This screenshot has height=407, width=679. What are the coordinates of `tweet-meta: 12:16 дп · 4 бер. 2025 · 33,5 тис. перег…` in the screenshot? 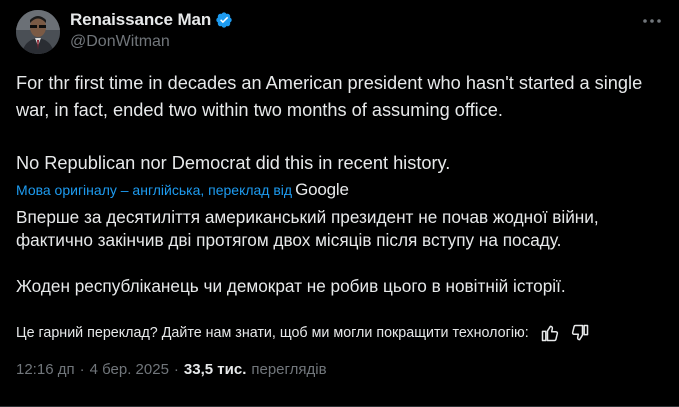 It's located at (171, 369).